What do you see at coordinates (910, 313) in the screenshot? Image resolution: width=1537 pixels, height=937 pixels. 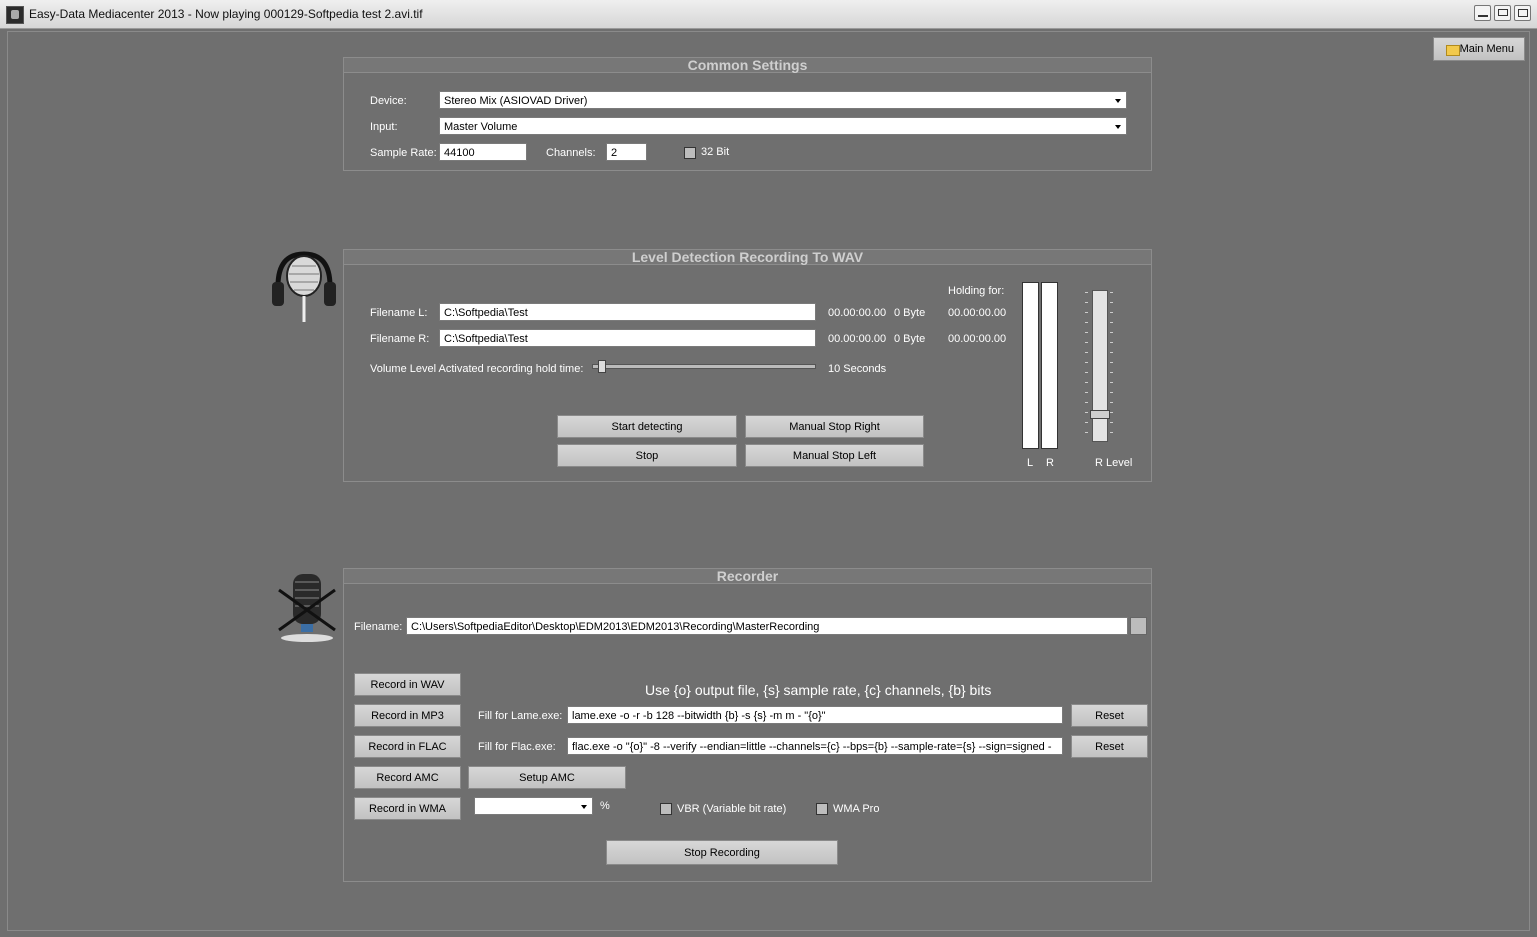 I see `l-size: 0 Byte` at bounding box center [910, 313].